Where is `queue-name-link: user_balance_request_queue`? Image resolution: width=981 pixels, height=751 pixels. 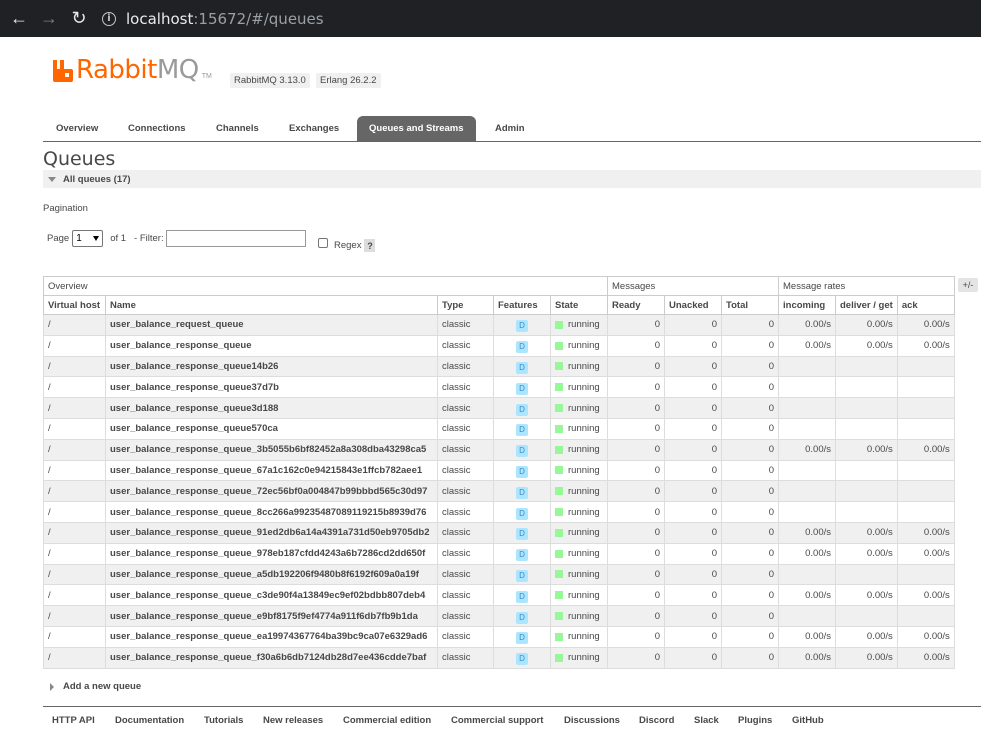
queue-name-link: user_balance_request_queue is located at coordinates (271, 325).